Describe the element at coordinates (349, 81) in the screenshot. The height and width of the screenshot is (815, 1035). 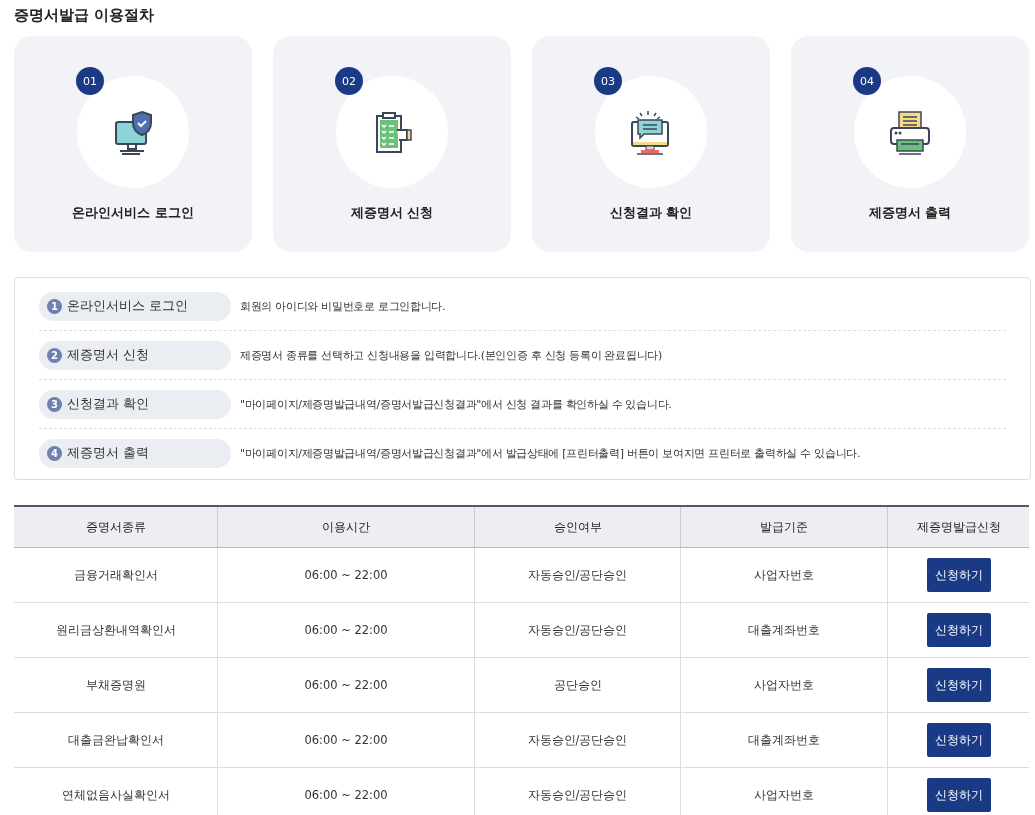
I see `step-number: 02` at that location.